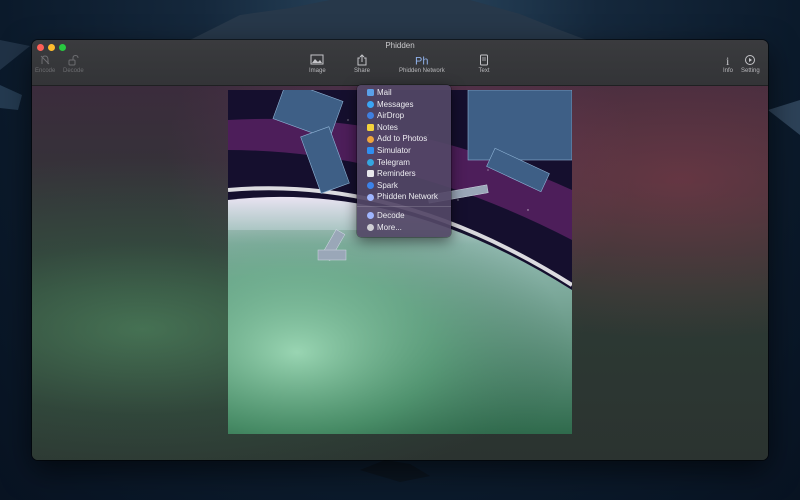 The width and height of the screenshot is (800, 500). Describe the element at coordinates (370, 93) in the screenshot. I see `mail-icon` at that location.